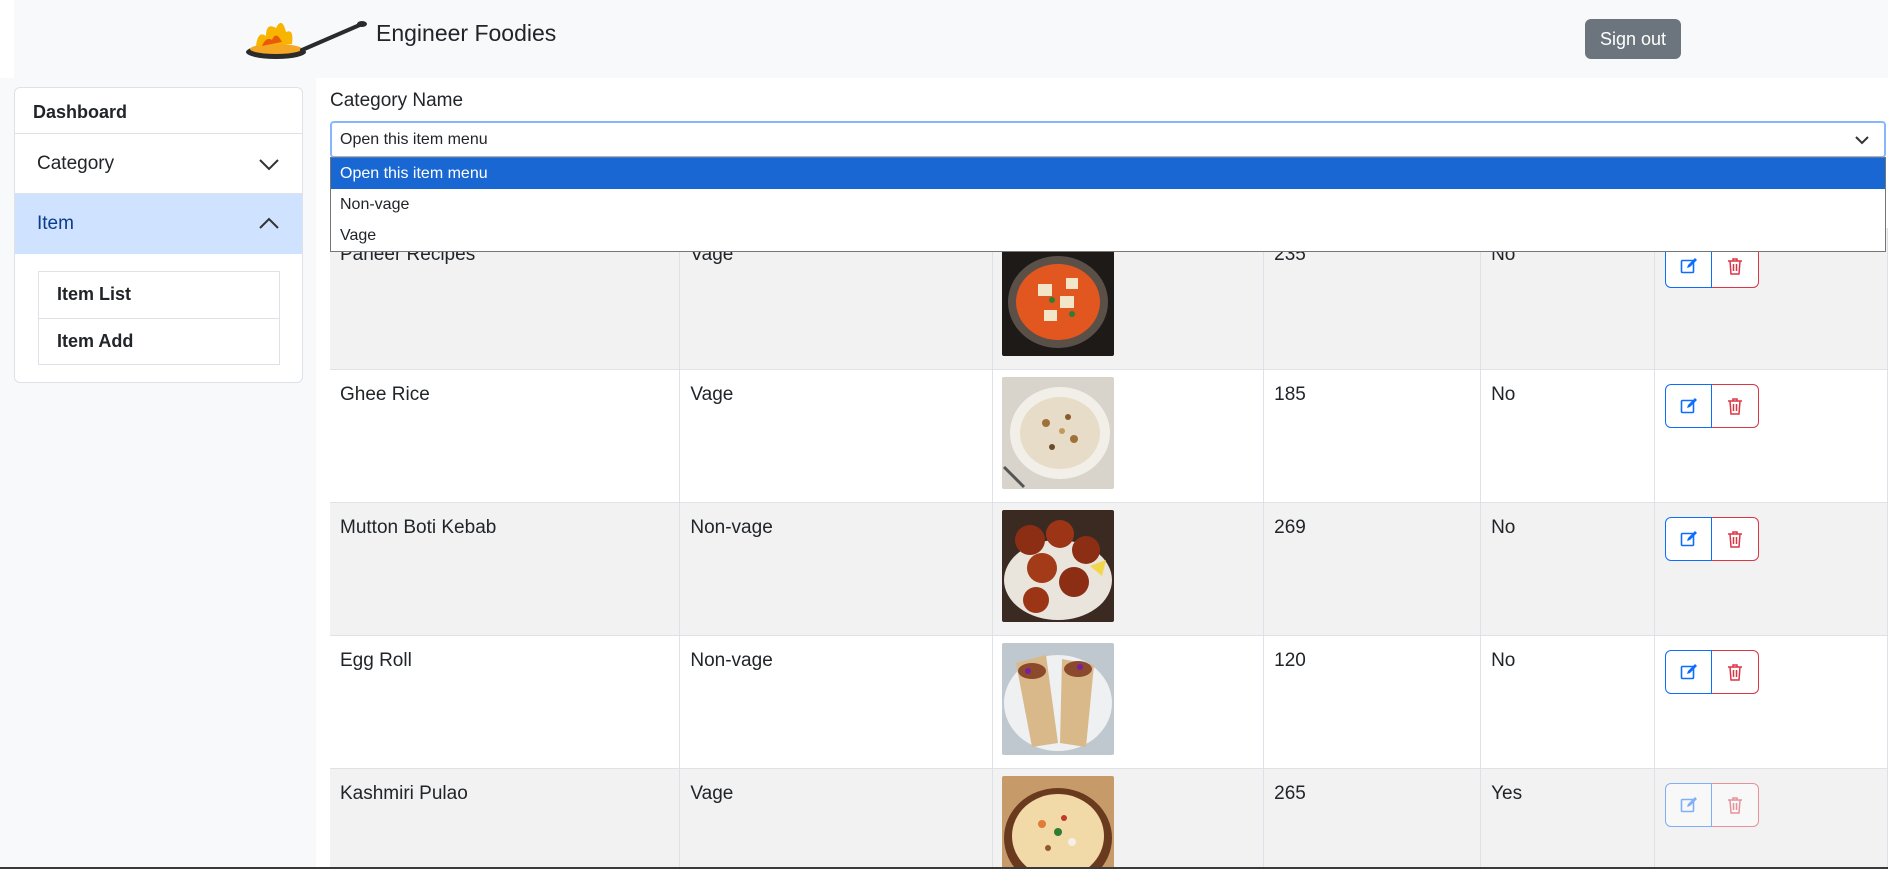 The image size is (1888, 869). Describe the element at coordinates (1372, 818) in the screenshot. I see `item-price: 265` at that location.